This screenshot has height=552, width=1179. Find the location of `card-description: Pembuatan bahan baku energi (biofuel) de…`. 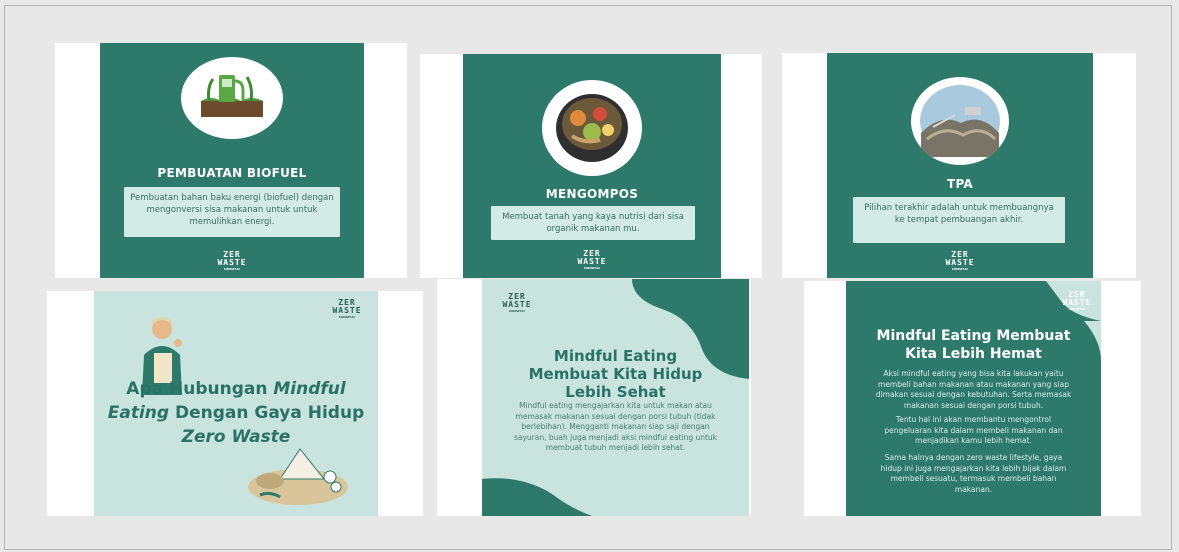

card-description: Pembuatan bahan baku energi (biofuel) de… is located at coordinates (232, 212).